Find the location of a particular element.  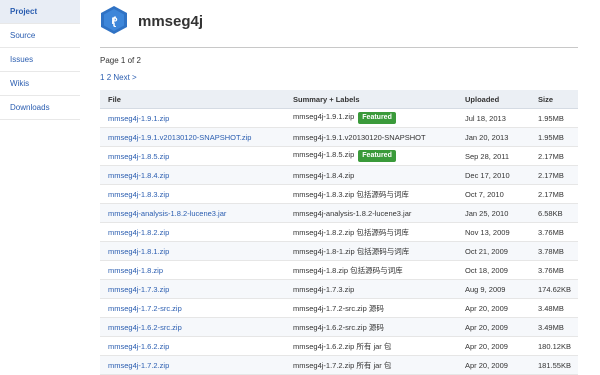

file-size: 3.48MB is located at coordinates (554, 308).